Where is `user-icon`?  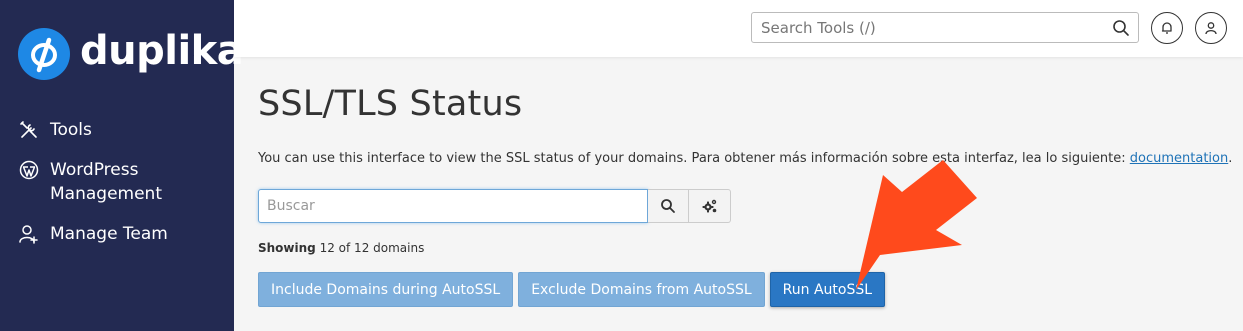
user-icon is located at coordinates (1211, 28).